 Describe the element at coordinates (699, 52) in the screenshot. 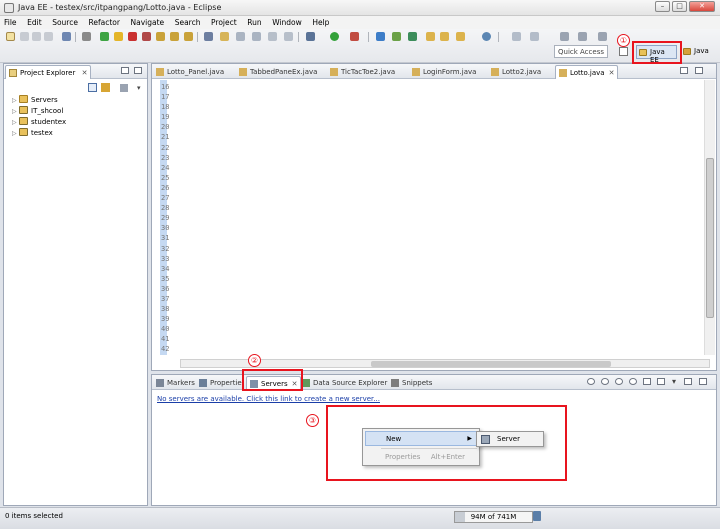

I see `perspective-java-button: Java` at that location.